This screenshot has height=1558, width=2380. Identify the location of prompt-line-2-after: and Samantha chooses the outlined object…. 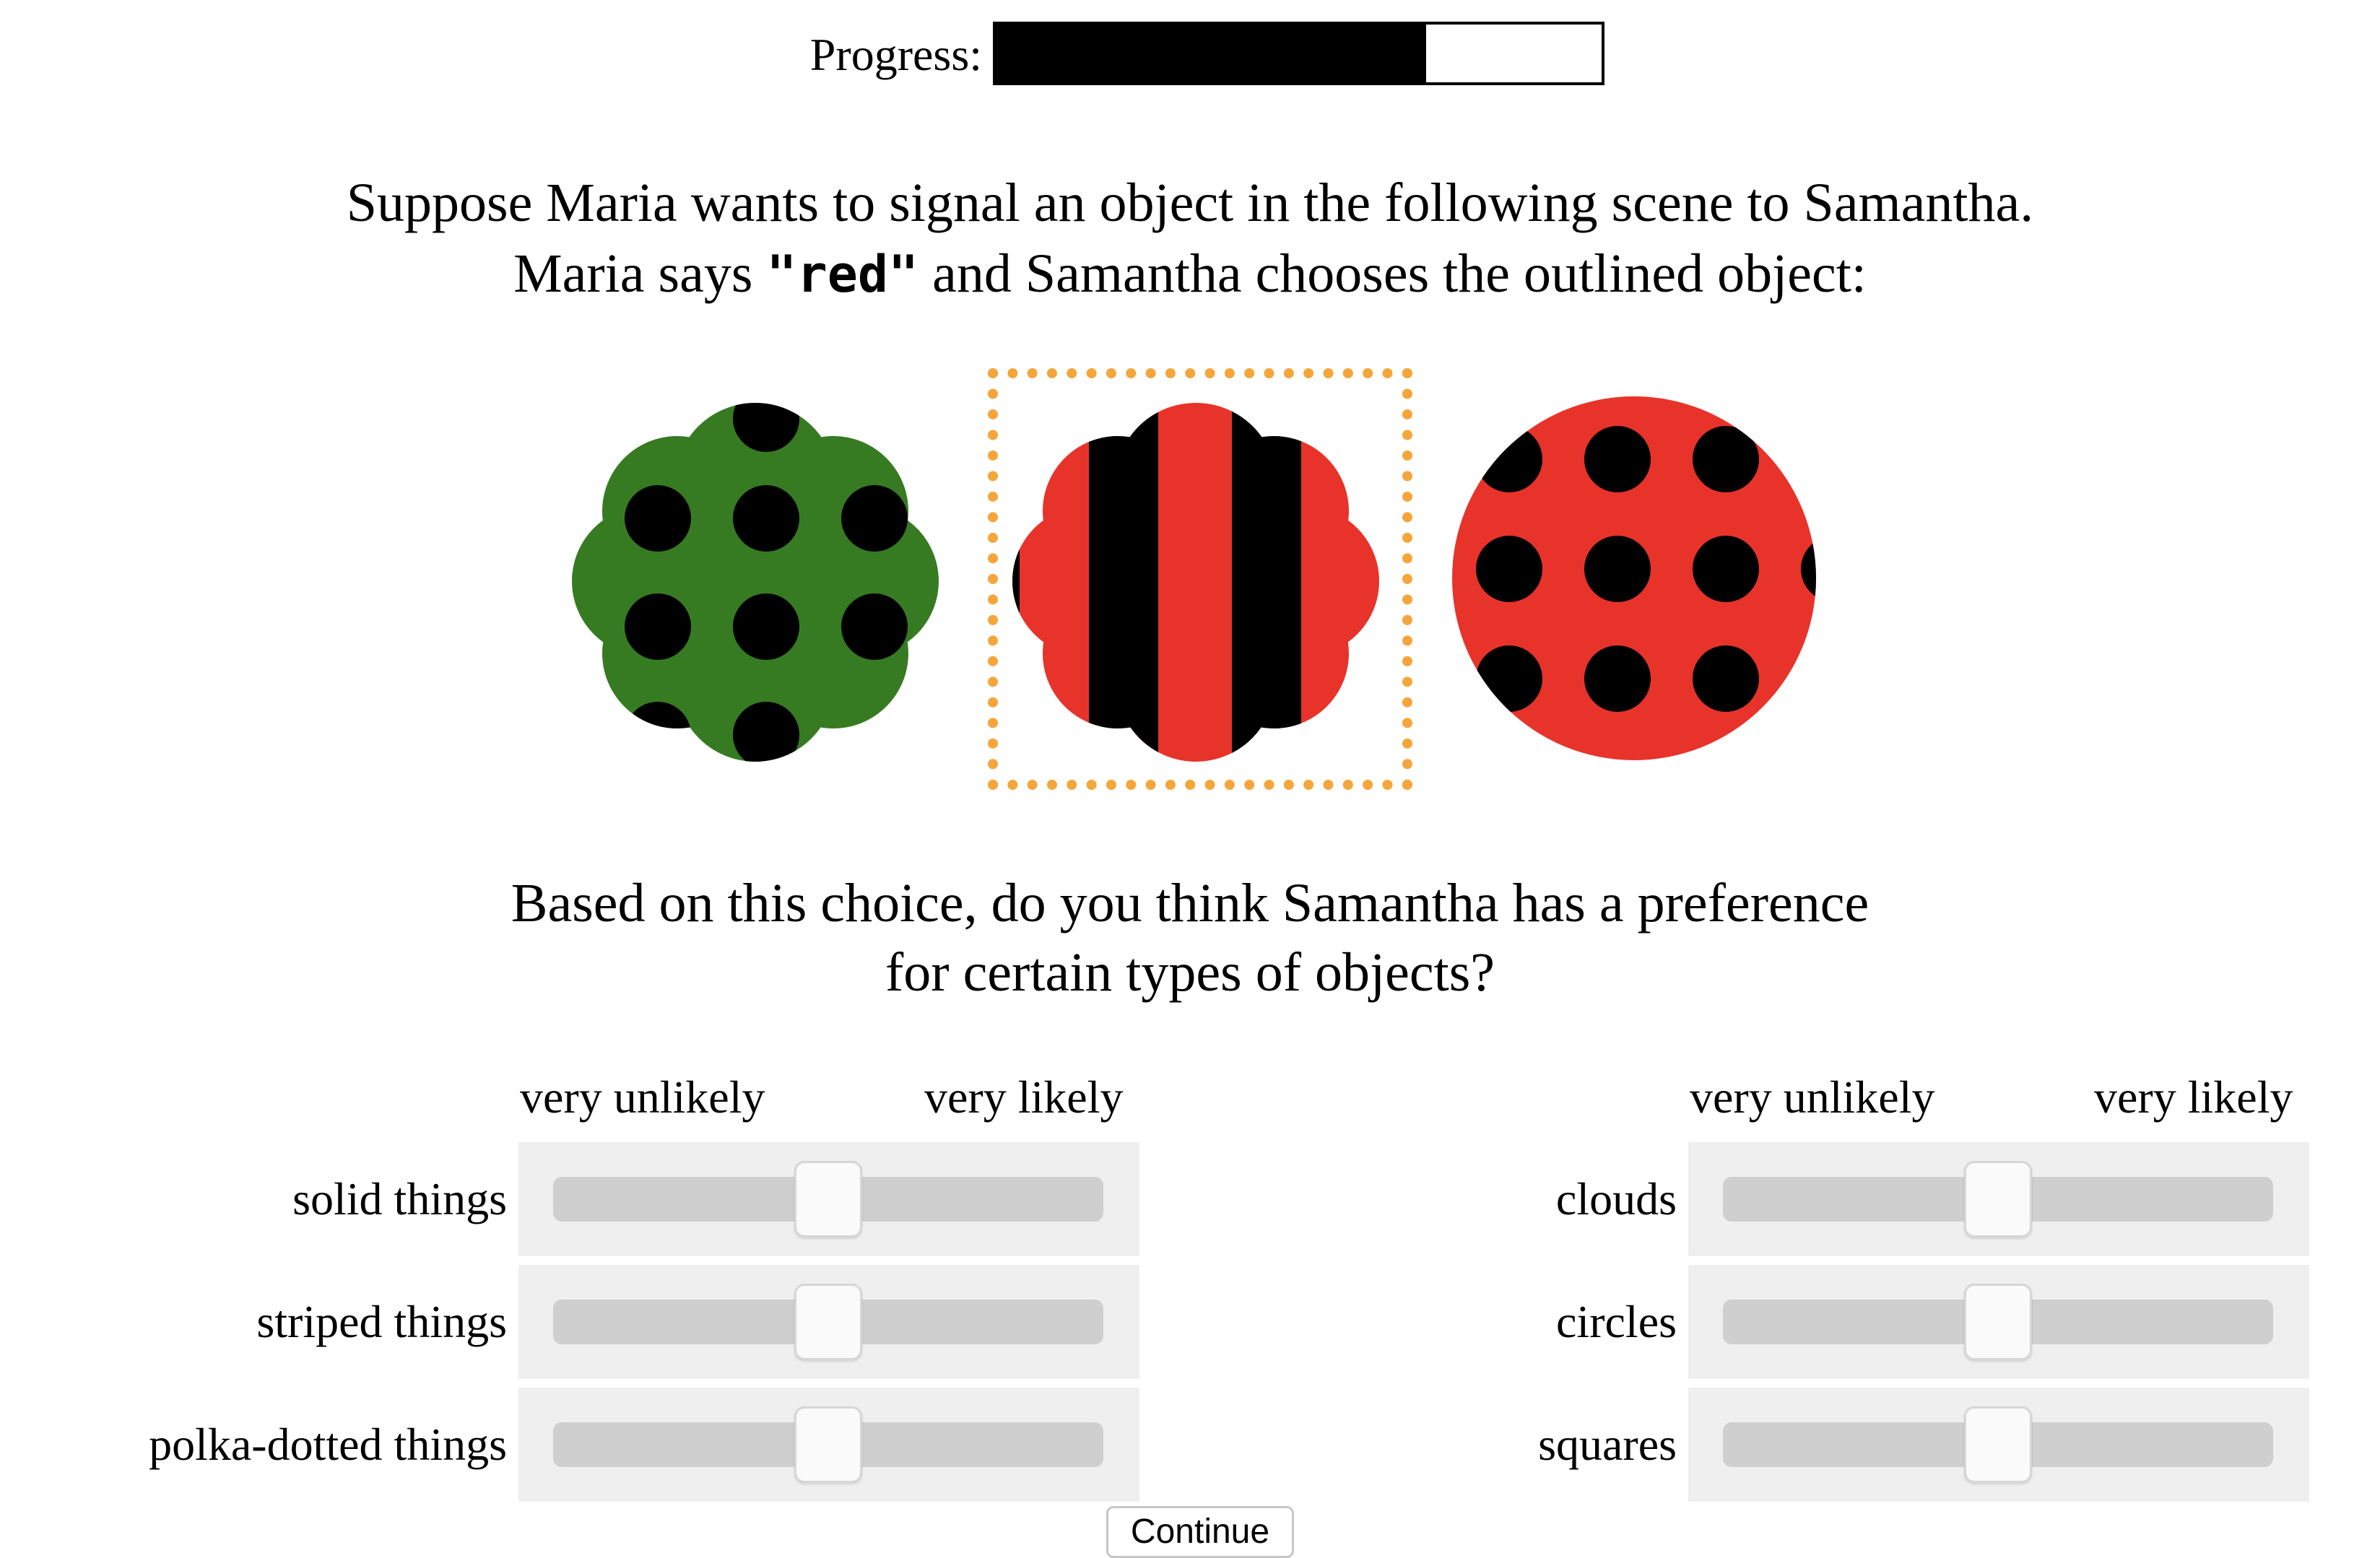
(1392, 273).